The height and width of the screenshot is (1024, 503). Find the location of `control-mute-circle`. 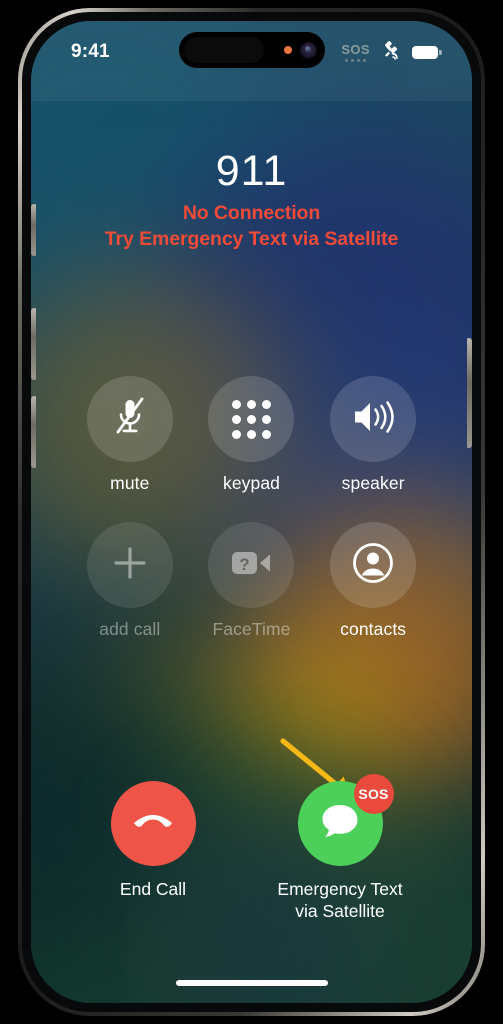

control-mute-circle is located at coordinates (129, 419).